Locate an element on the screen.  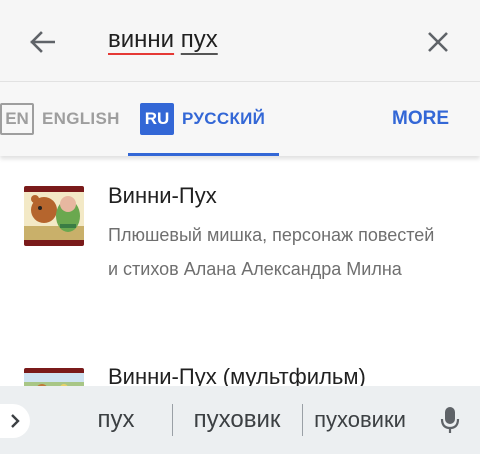
selected-tab-indicator is located at coordinates (203, 154).